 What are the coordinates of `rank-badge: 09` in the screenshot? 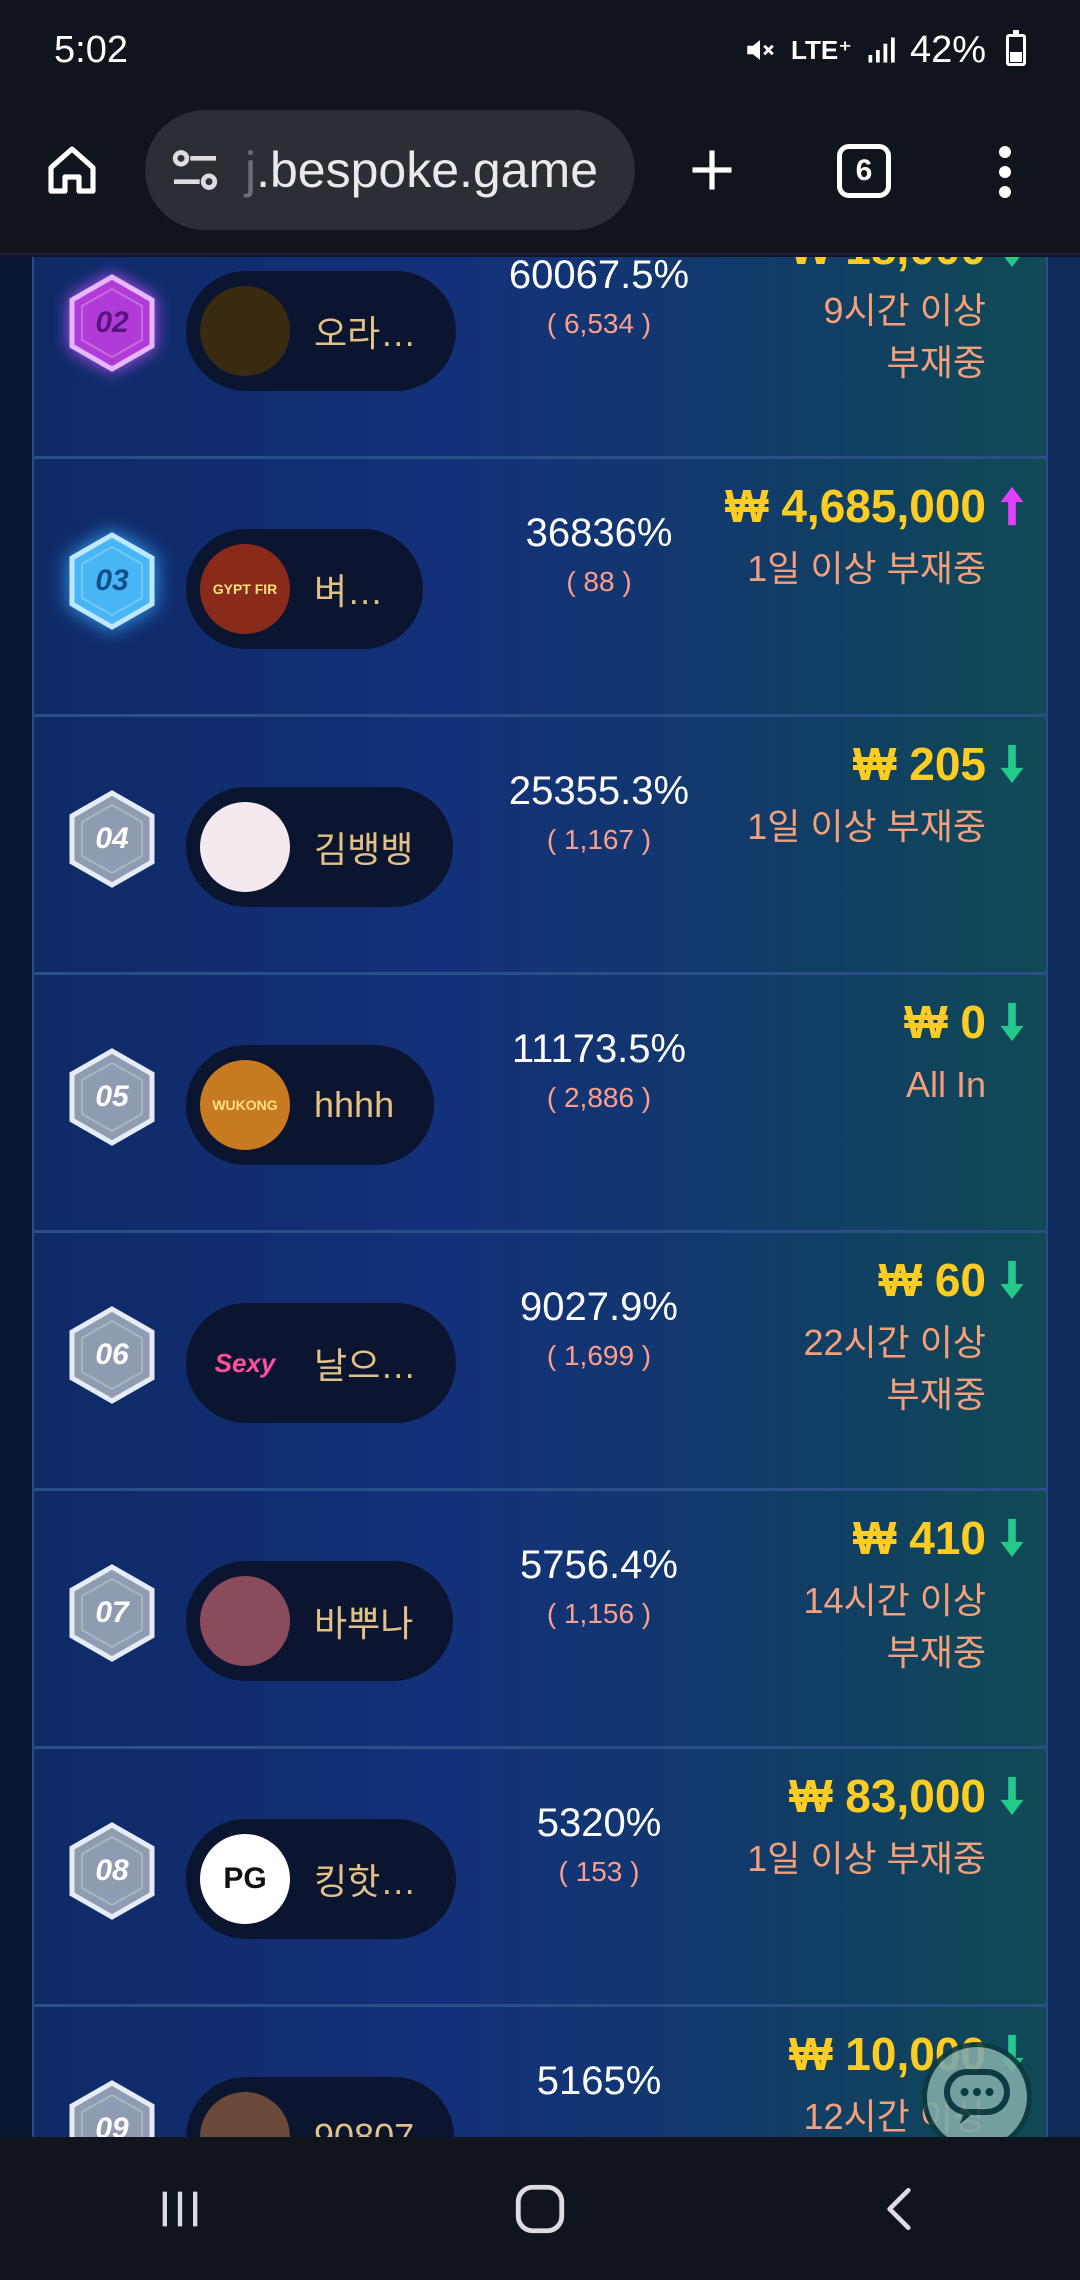 It's located at (112, 2108).